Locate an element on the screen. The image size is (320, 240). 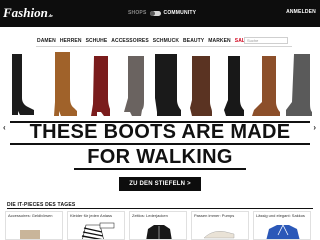
pumps-image is located at coordinates (219, 235).